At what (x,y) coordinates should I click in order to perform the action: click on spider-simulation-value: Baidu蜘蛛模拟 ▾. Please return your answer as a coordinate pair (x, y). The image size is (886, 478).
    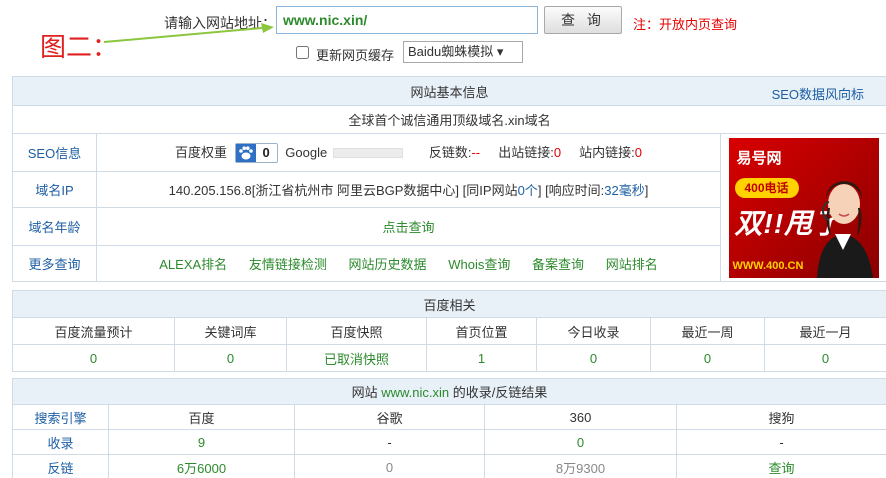
    Looking at the image, I should click on (456, 51).